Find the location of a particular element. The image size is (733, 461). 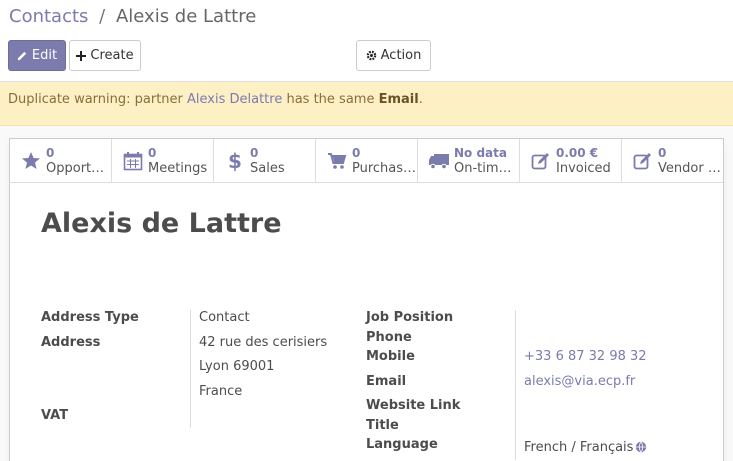

purchases-count: 0 is located at coordinates (356, 152).